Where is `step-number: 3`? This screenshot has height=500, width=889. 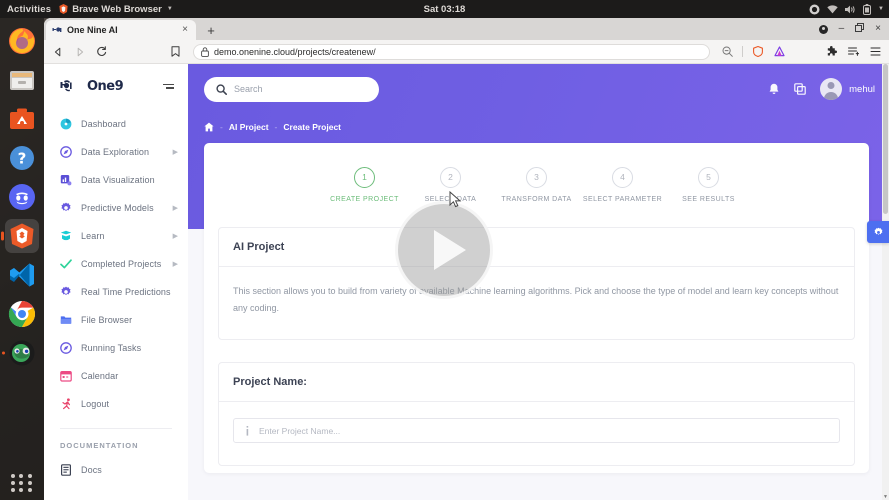
step-number: 3 is located at coordinates (536, 177).